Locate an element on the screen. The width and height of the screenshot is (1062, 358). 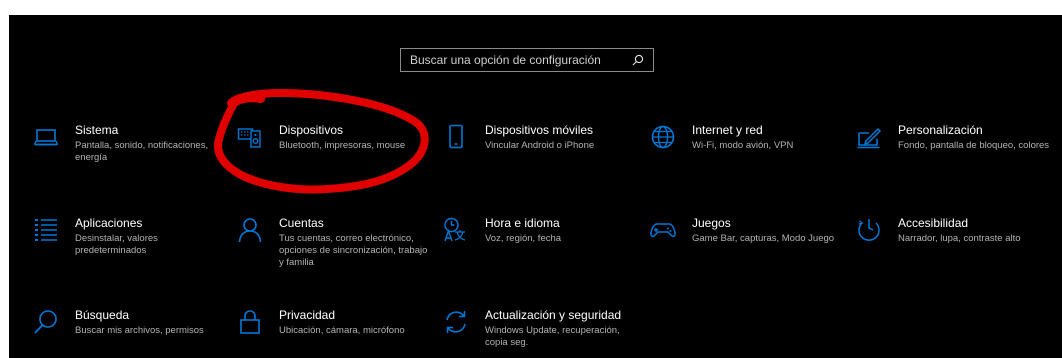
tile-description: Fondo, pantalla de bloqueo, colores is located at coordinates (974, 145).